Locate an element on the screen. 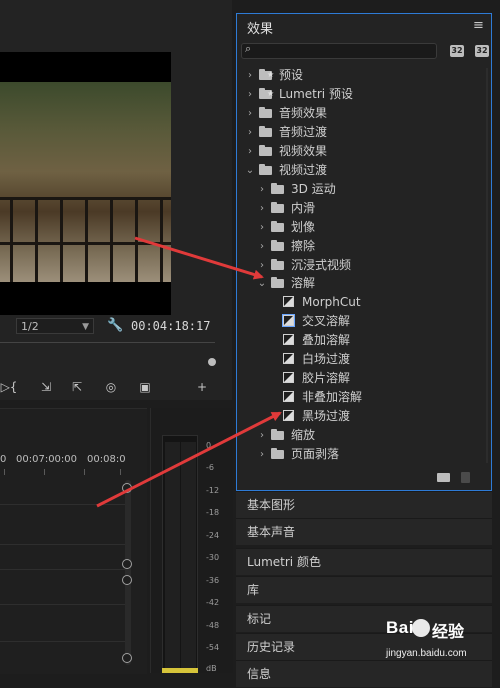 The width and height of the screenshot is (500, 688). tree-scrollbar is located at coordinates (487, 265).